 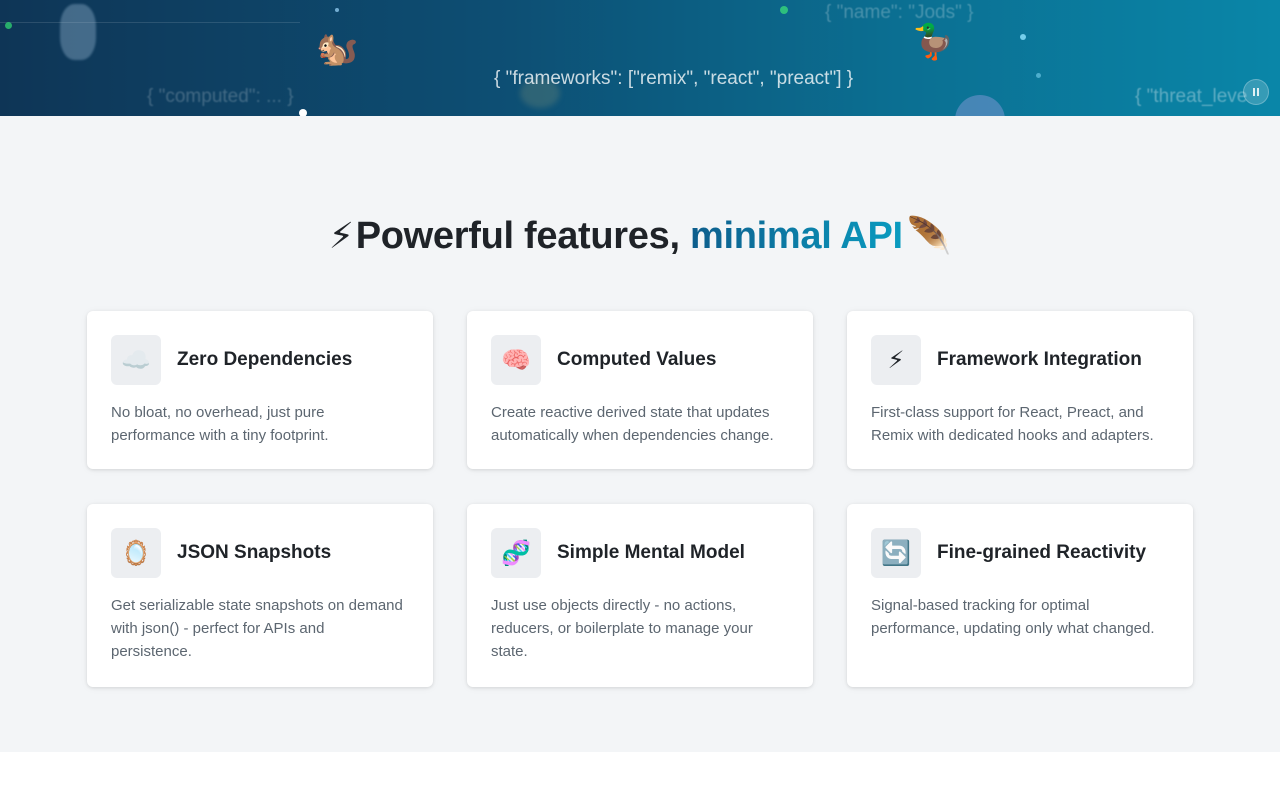 I want to click on feature-title: Computed Values, so click(x=637, y=359).